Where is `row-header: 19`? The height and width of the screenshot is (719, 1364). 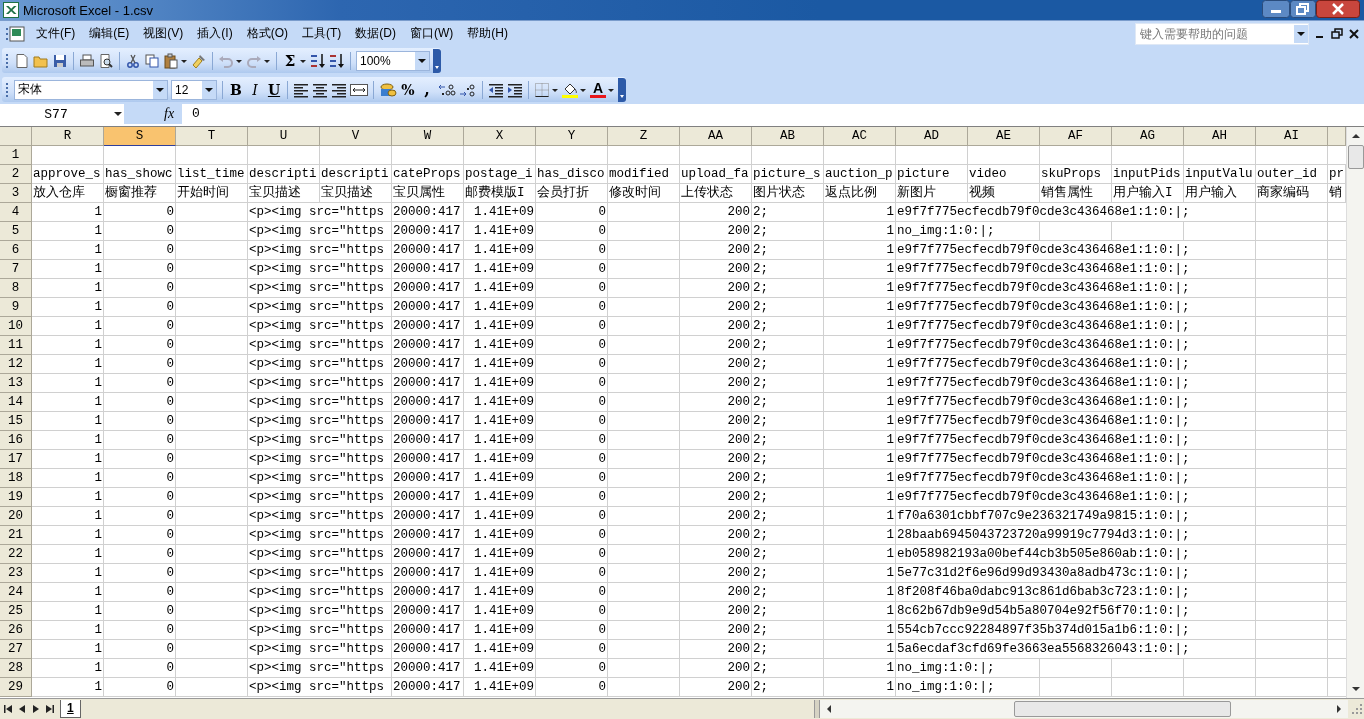 row-header: 19 is located at coordinates (16, 497).